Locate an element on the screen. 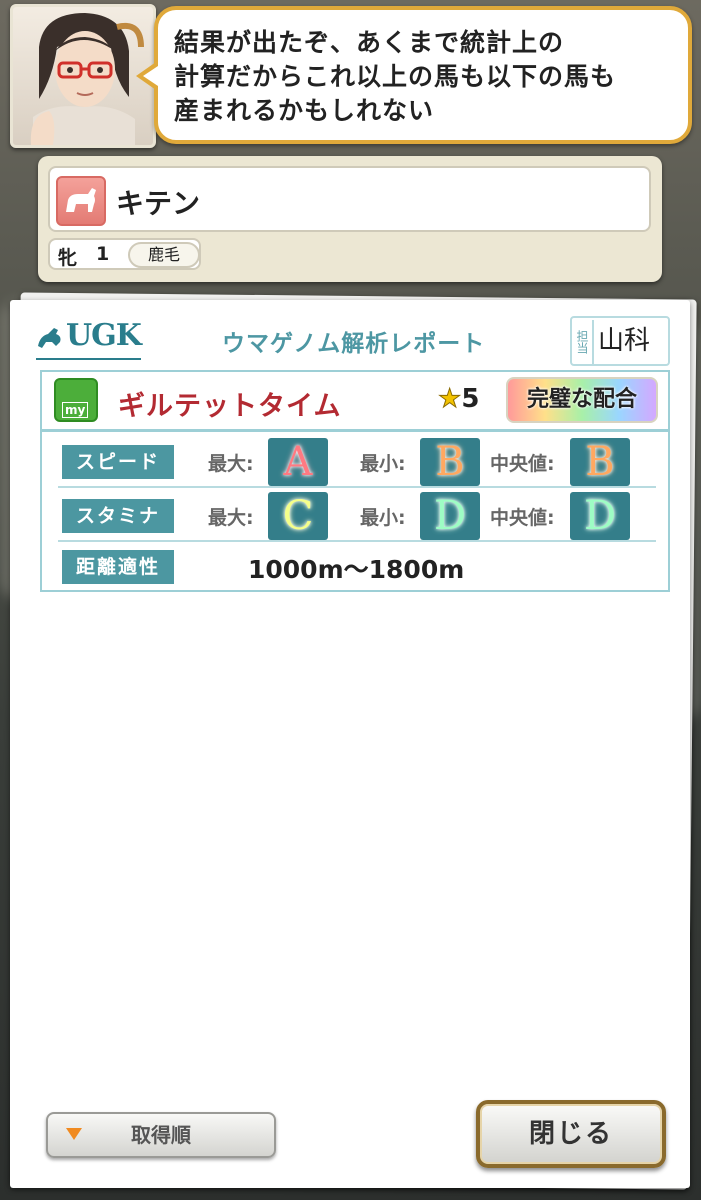 This screenshot has width=701, height=1200. horse-icon is located at coordinates (81, 201).